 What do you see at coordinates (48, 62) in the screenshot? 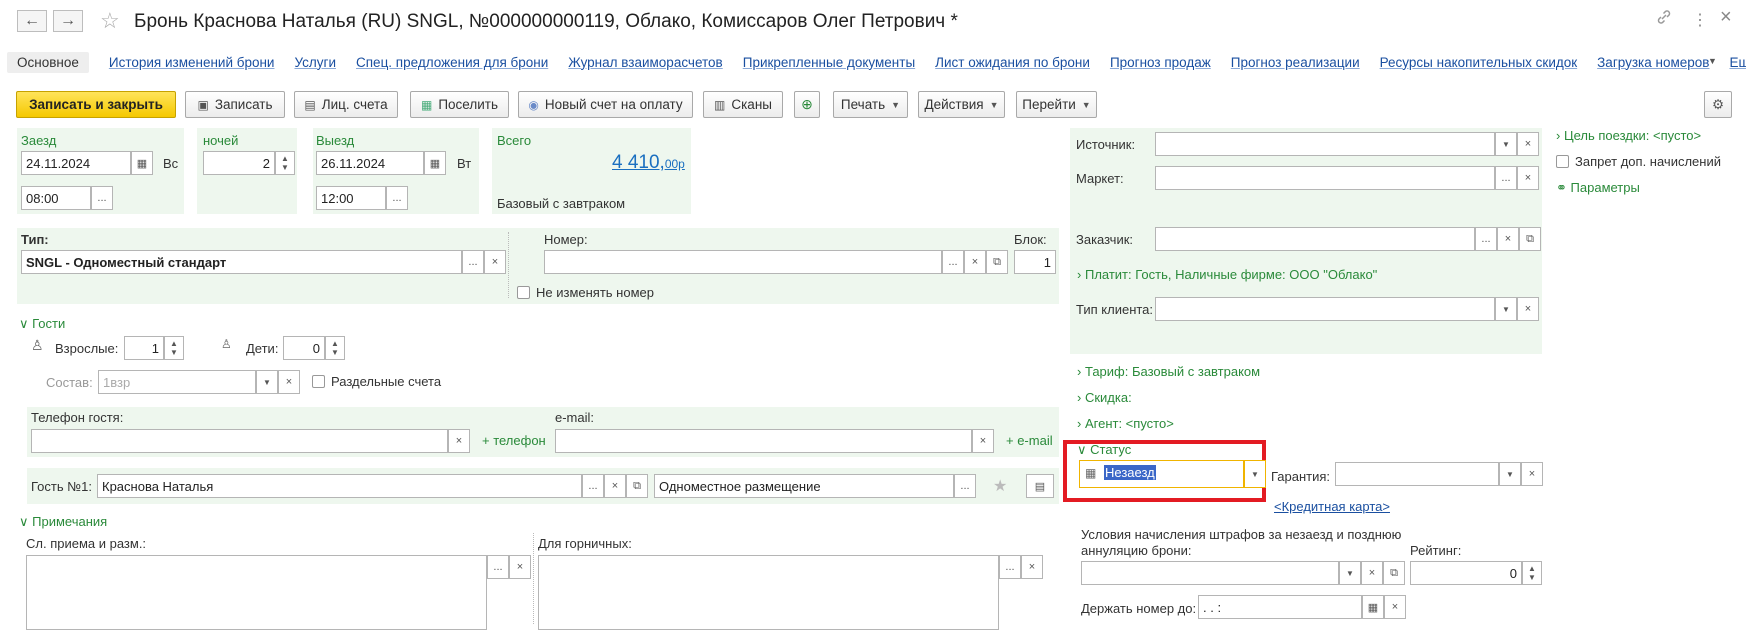
I see `tab-main: Основное` at bounding box center [48, 62].